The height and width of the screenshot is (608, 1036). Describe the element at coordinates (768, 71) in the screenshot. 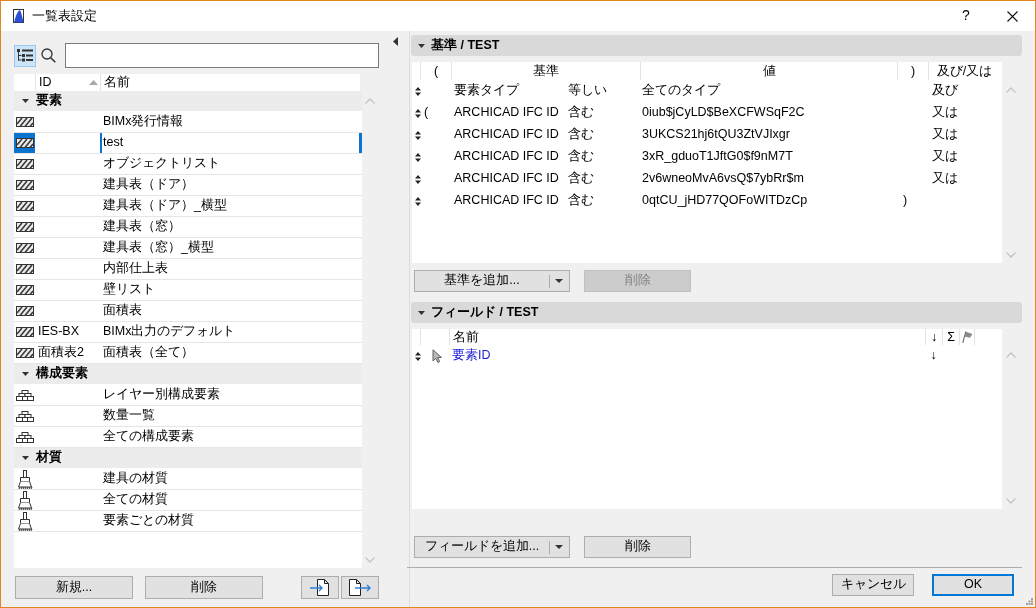

I see `column-header: 値` at that location.